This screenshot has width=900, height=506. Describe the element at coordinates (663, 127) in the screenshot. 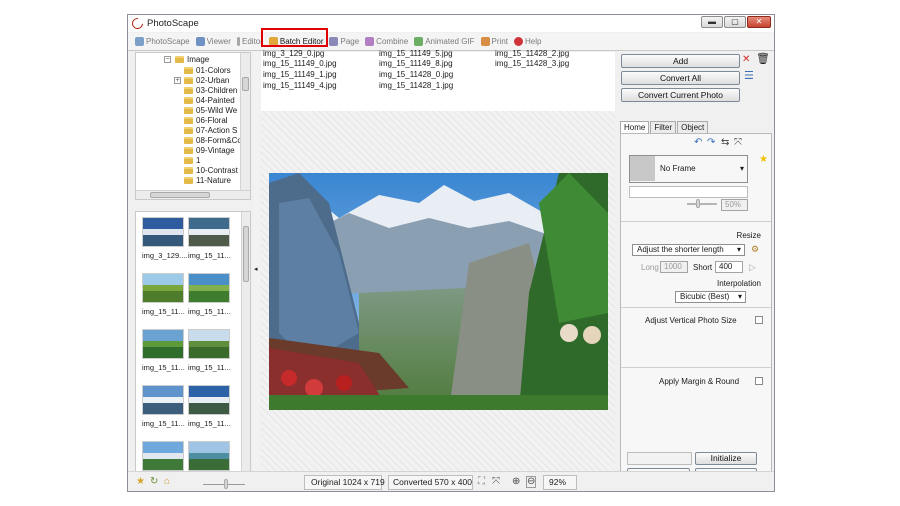

I see `tab-filter: Filter` at that location.